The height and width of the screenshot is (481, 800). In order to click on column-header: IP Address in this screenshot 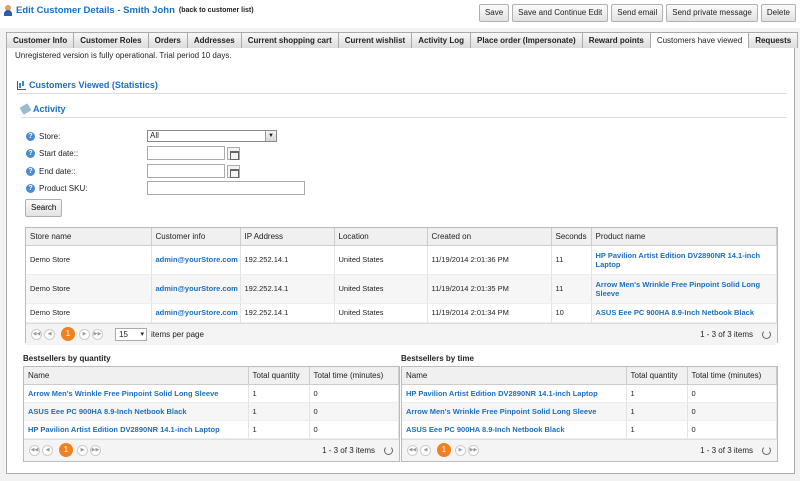, I will do `click(287, 237)`.